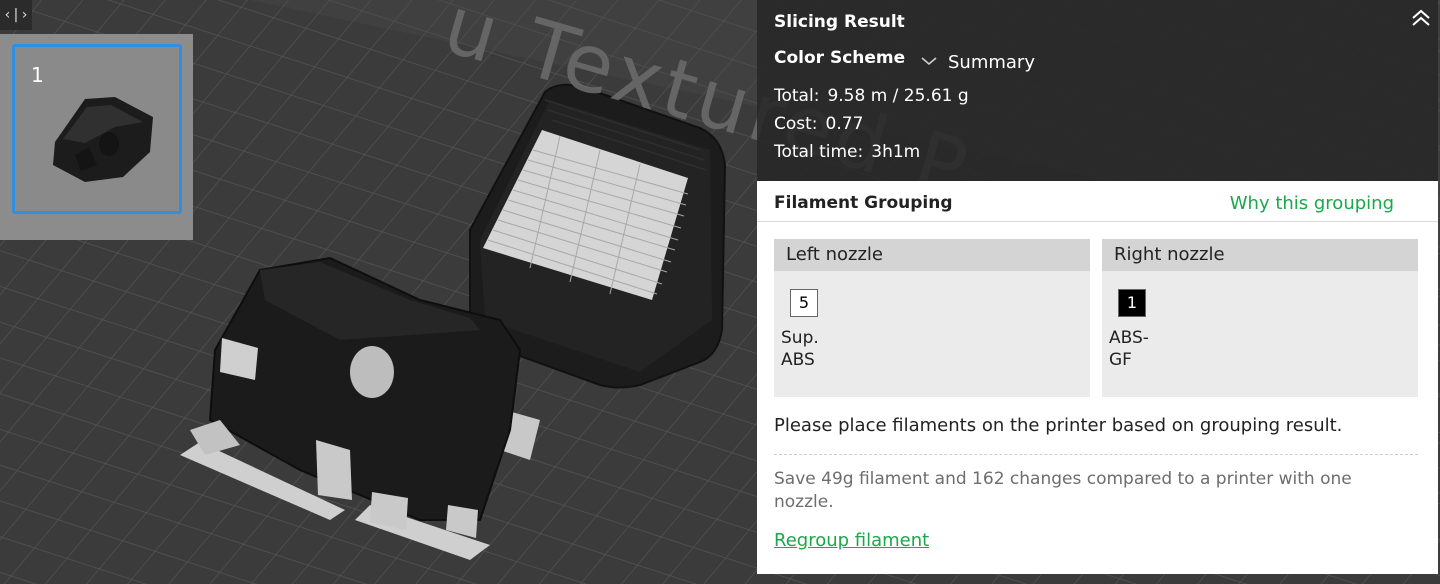 This screenshot has width=1440, height=584. What do you see at coordinates (16, 15) in the screenshot?
I see `collapse-sidebar-button: ‹|›` at bounding box center [16, 15].